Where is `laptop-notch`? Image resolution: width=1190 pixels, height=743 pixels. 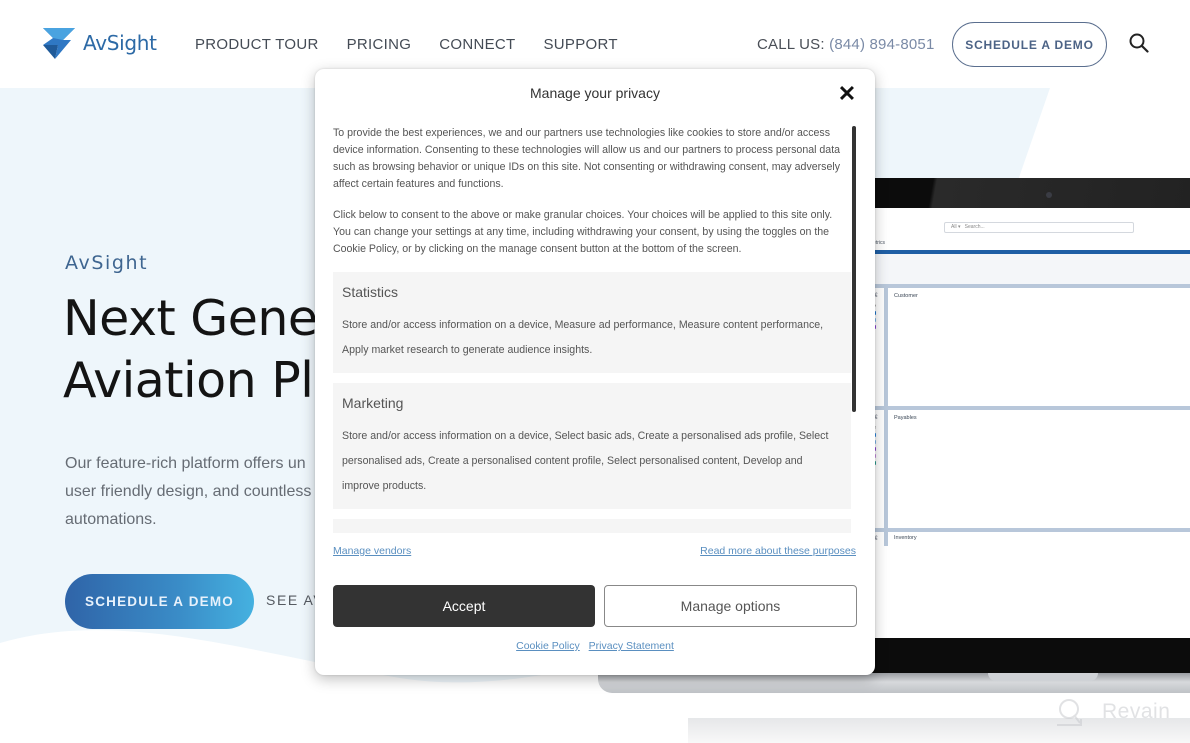 laptop-notch is located at coordinates (1043, 677).